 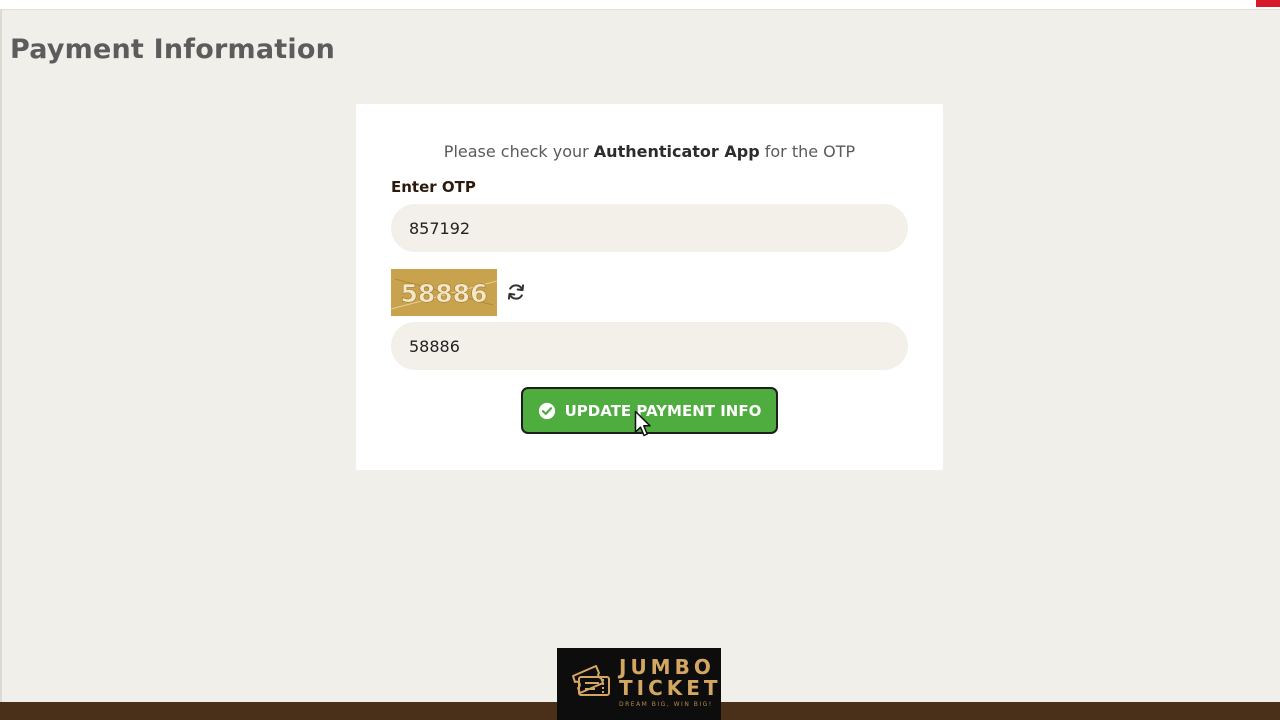 I want to click on logo-text-ticket: TICKET, so click(x=670, y=688).